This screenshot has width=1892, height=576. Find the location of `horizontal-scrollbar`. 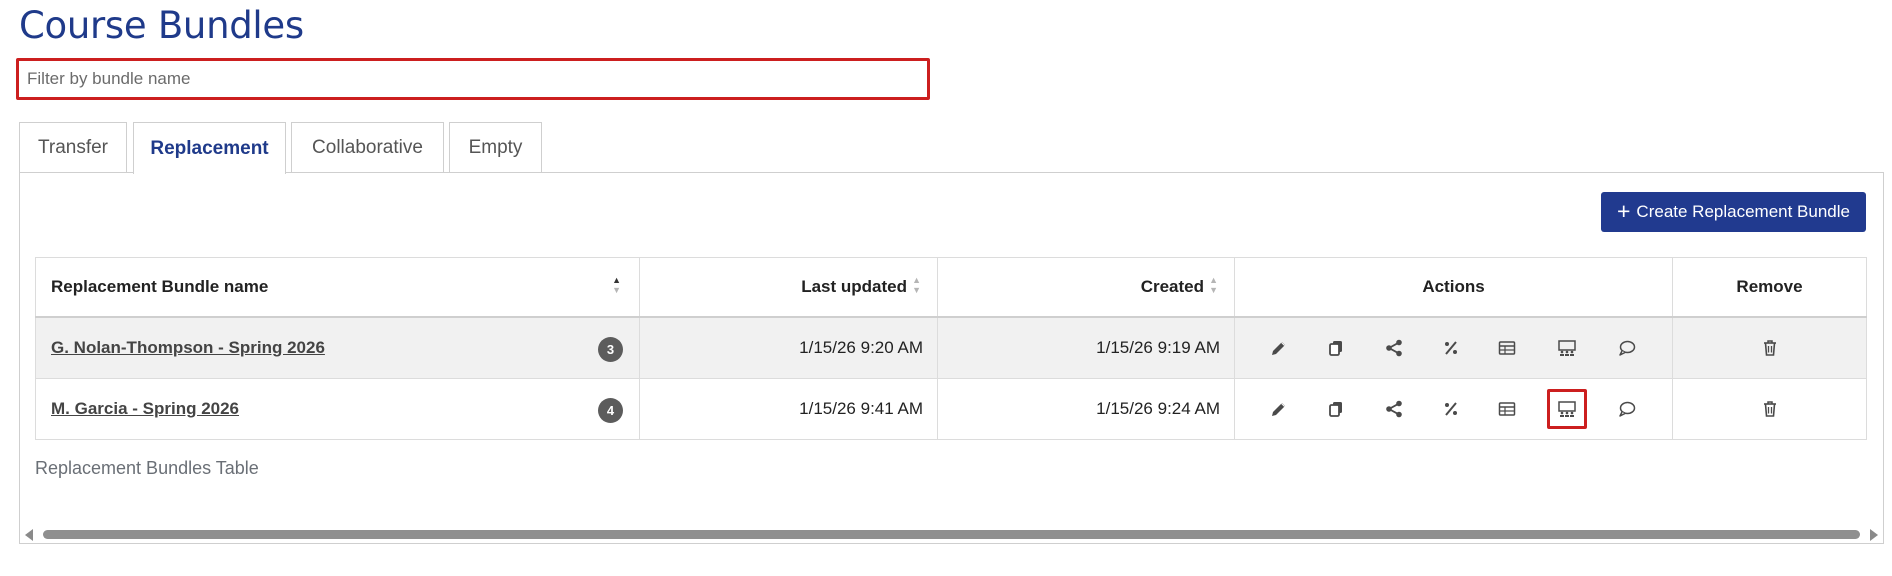

horizontal-scrollbar is located at coordinates (951, 534).